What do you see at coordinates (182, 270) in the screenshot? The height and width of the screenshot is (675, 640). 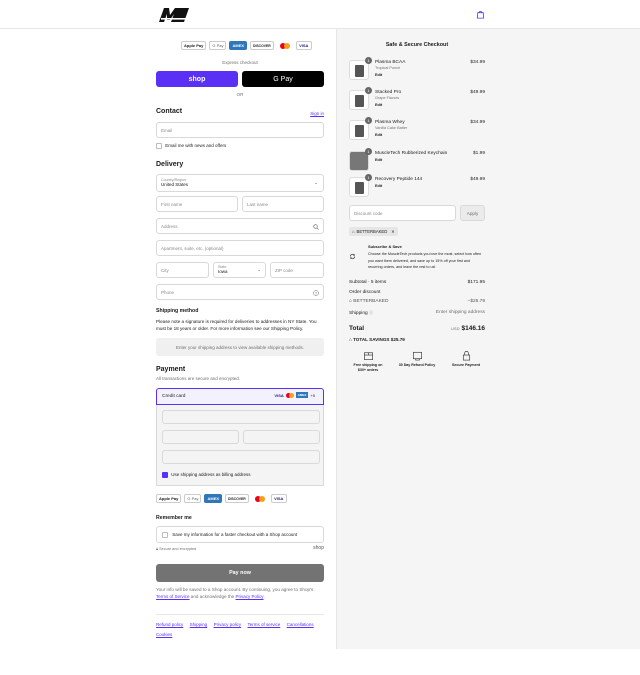 I see `city-field: City` at bounding box center [182, 270].